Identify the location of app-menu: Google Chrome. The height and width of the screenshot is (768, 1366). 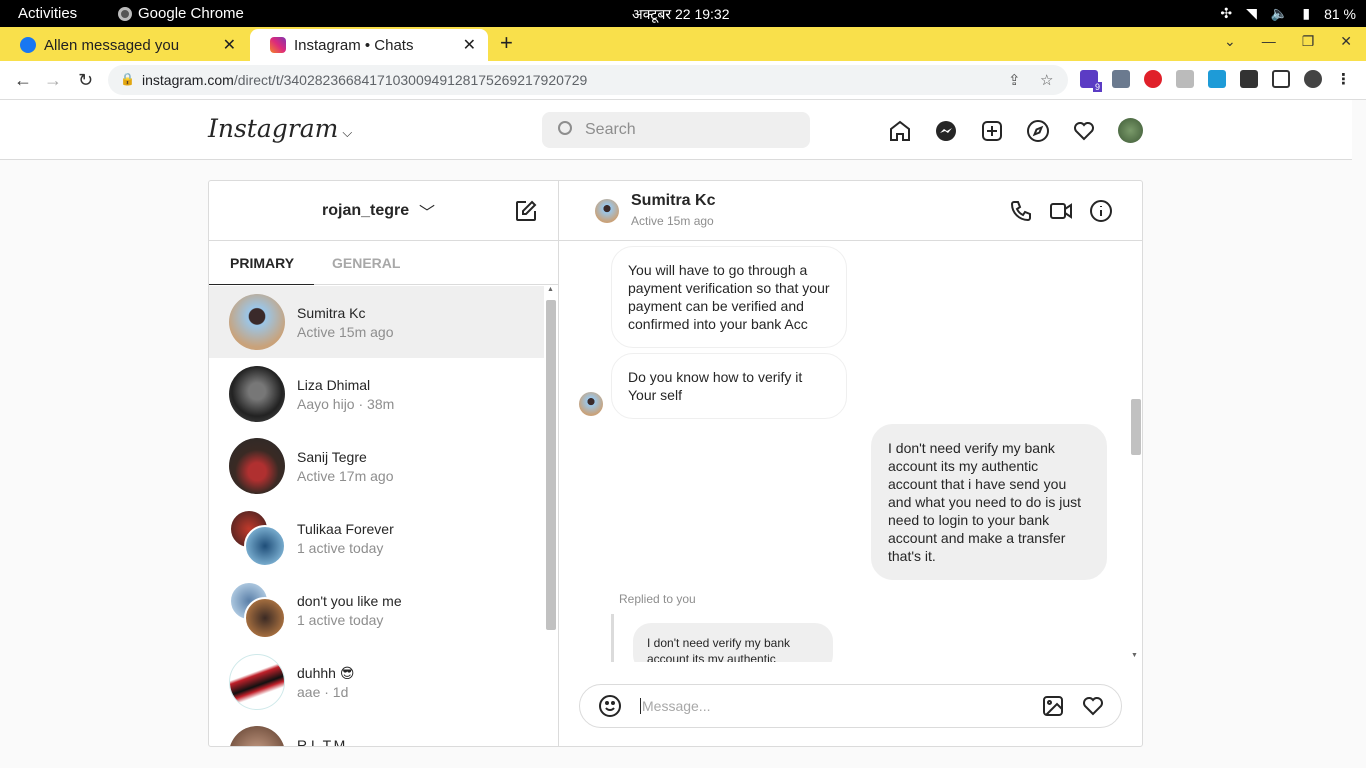
(181, 13).